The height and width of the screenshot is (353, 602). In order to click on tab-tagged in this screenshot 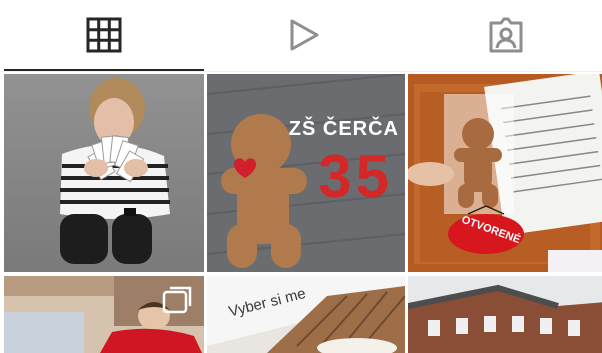, I will do `click(504, 35)`.